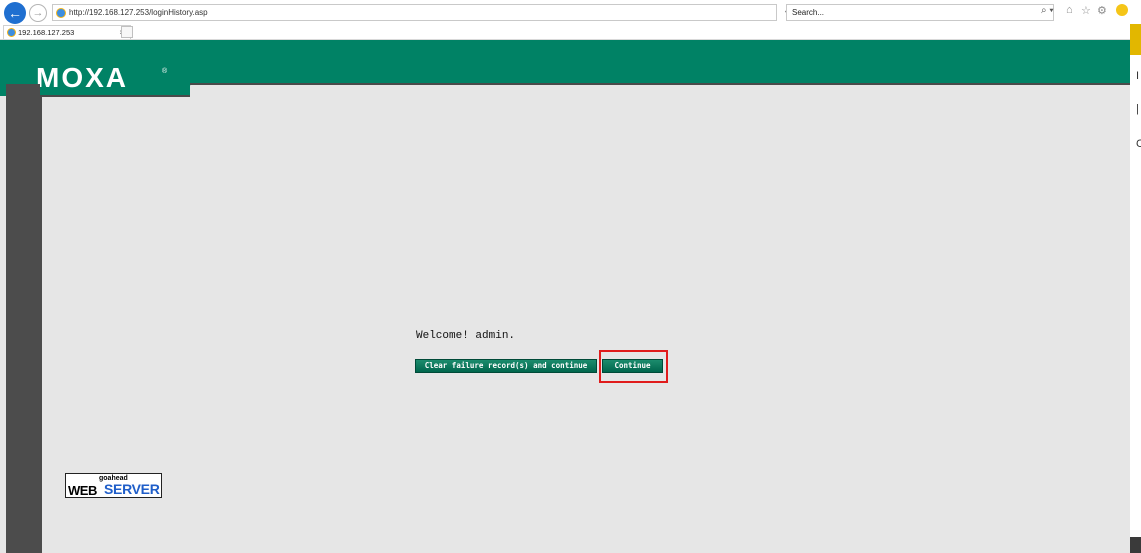 This screenshot has width=1141, height=553. I want to click on star-icon: ☆, so click(1086, 10).